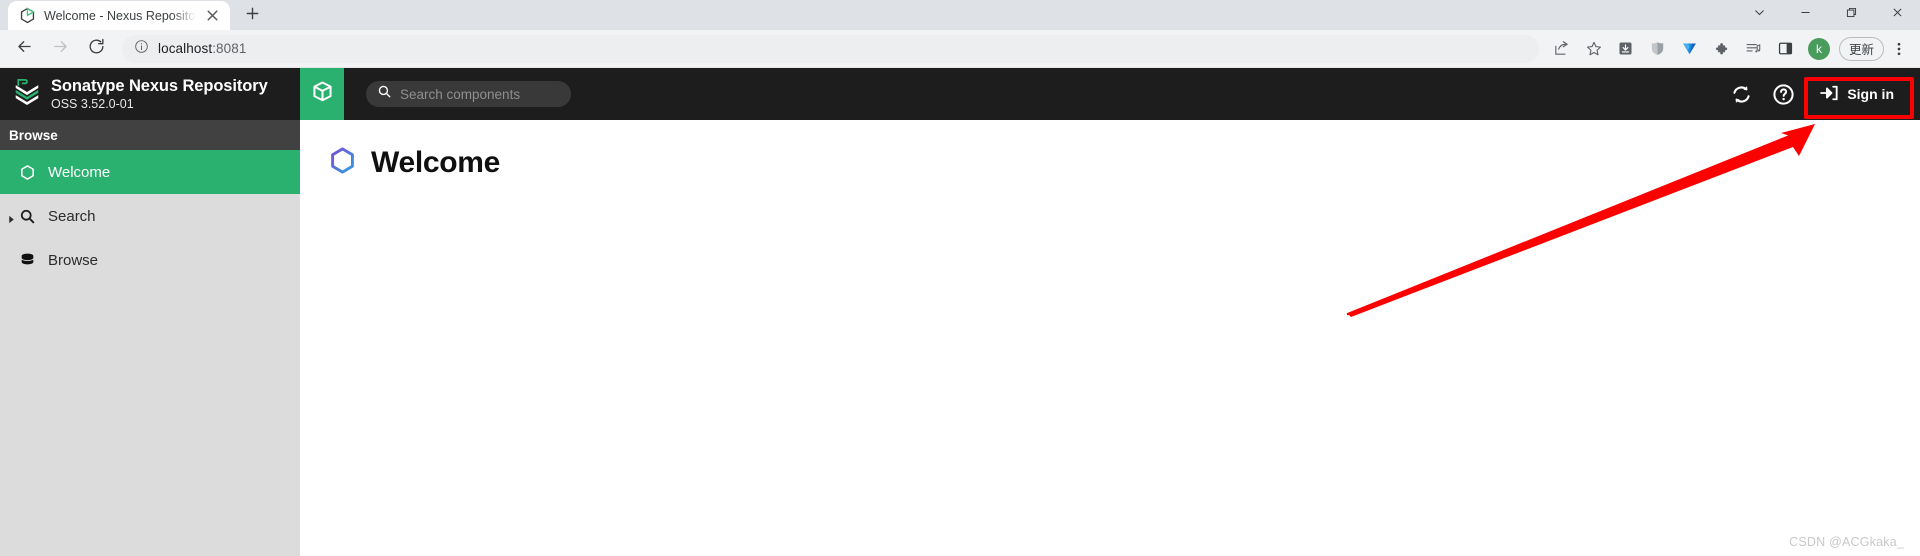 This screenshot has height=556, width=1920. What do you see at coordinates (1741, 94) in the screenshot?
I see `refresh-icon` at bounding box center [1741, 94].